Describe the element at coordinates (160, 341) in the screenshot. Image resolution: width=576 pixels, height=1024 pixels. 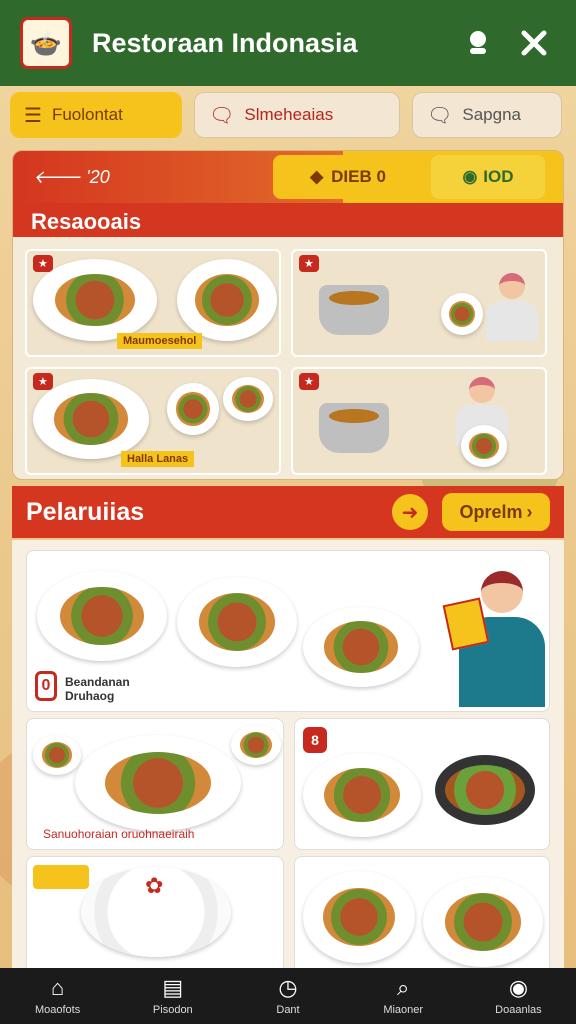
I see `card-label: Maumoesehol` at that location.